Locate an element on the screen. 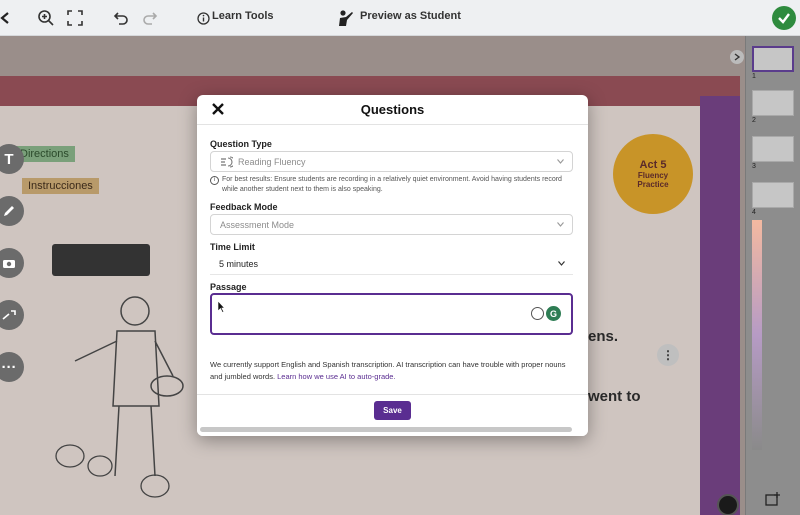 This screenshot has height=515, width=800. modal-header: Questions is located at coordinates (392, 110).